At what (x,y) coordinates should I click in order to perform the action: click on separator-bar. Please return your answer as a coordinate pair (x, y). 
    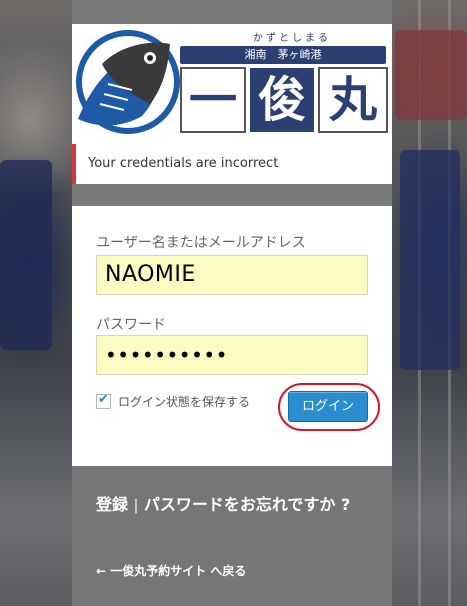
    Looking at the image, I should click on (232, 195).